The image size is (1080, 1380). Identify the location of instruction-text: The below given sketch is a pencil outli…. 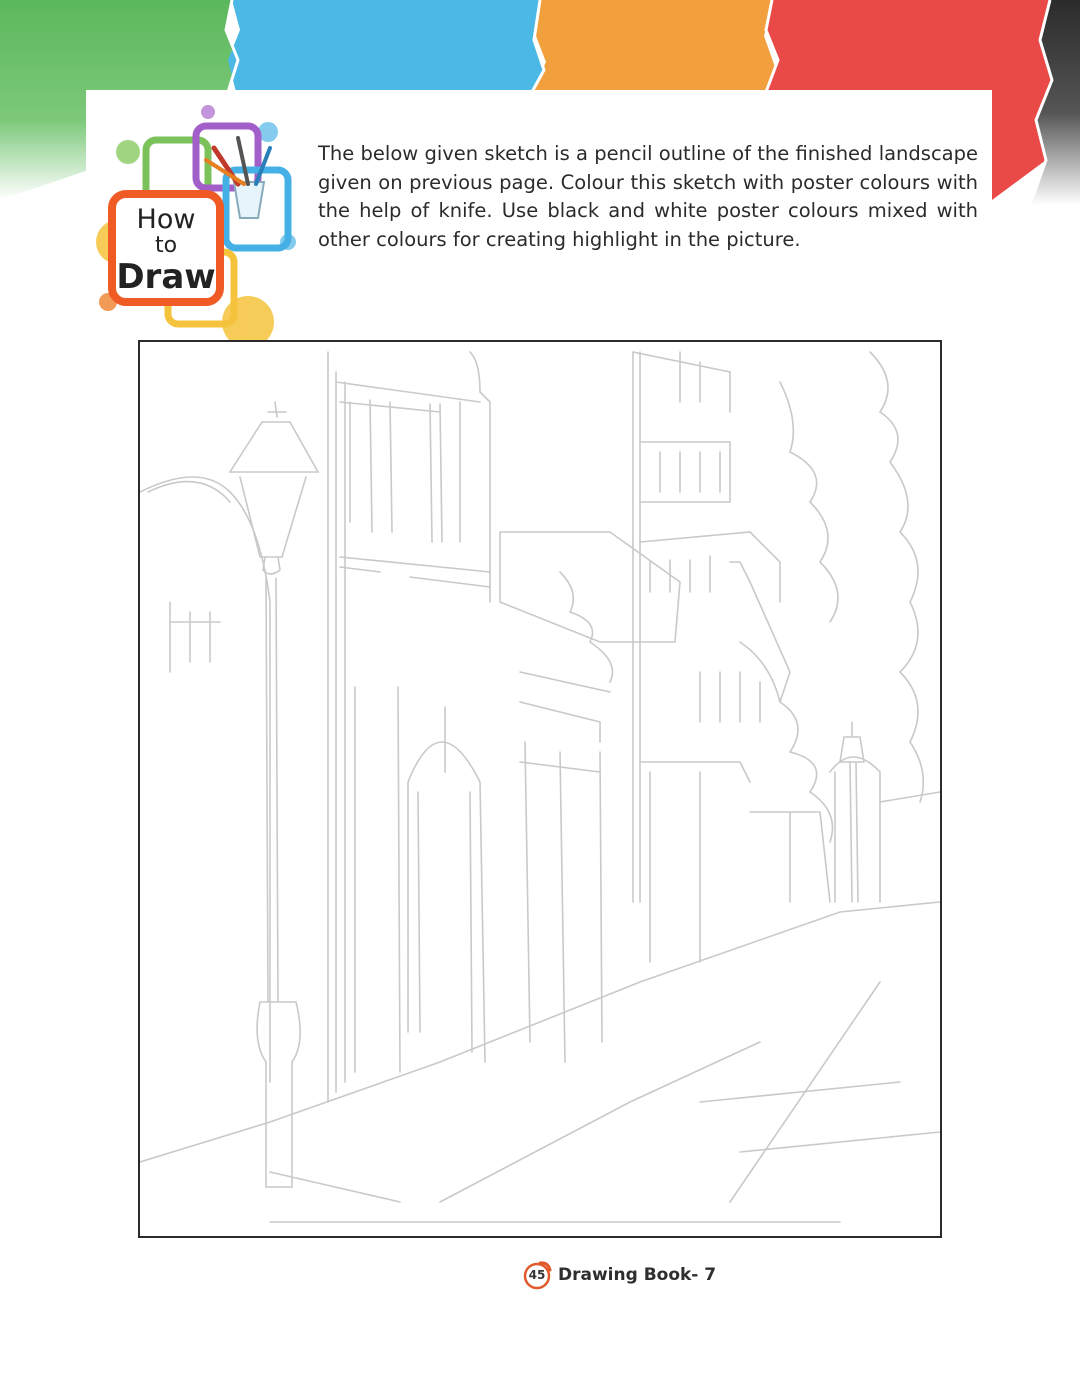
(648, 196).